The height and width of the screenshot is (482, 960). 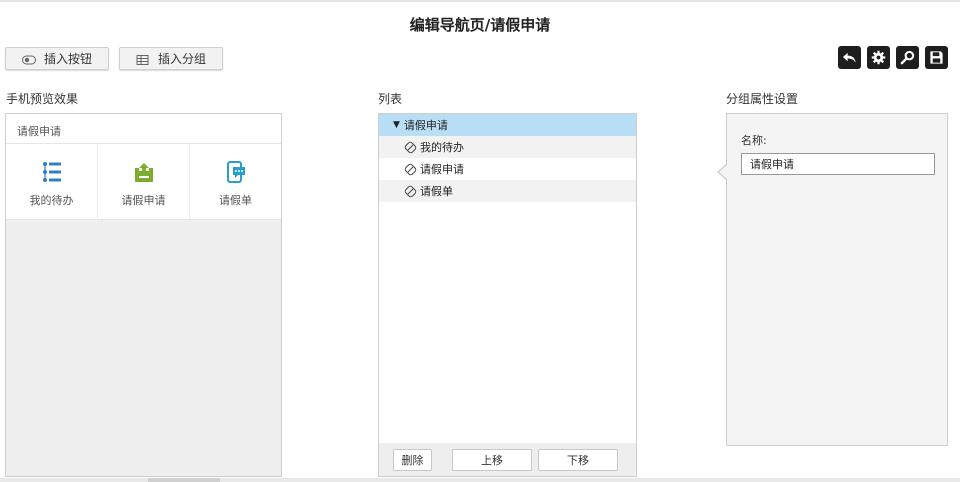 What do you see at coordinates (723, 172) in the screenshot?
I see `props-pointer-inner` at bounding box center [723, 172].